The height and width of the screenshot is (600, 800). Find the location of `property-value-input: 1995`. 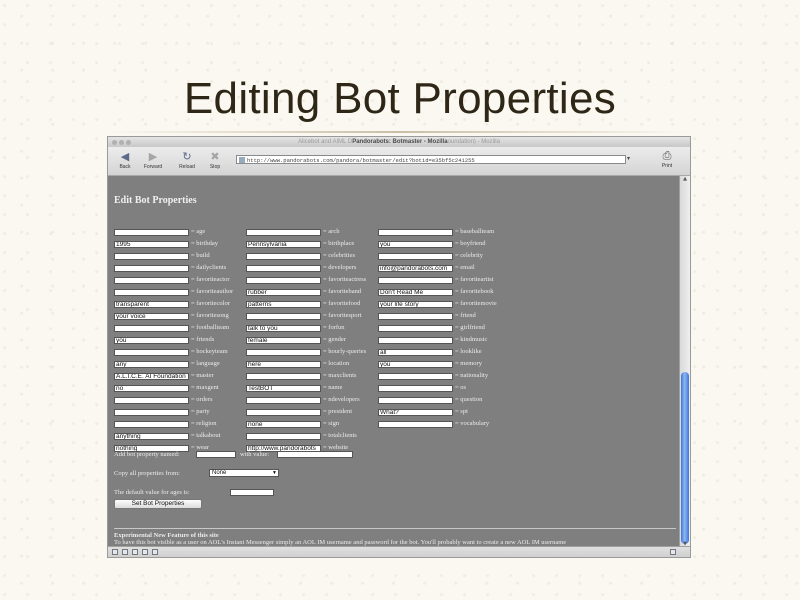

property-value-input: 1995 is located at coordinates (151, 244).